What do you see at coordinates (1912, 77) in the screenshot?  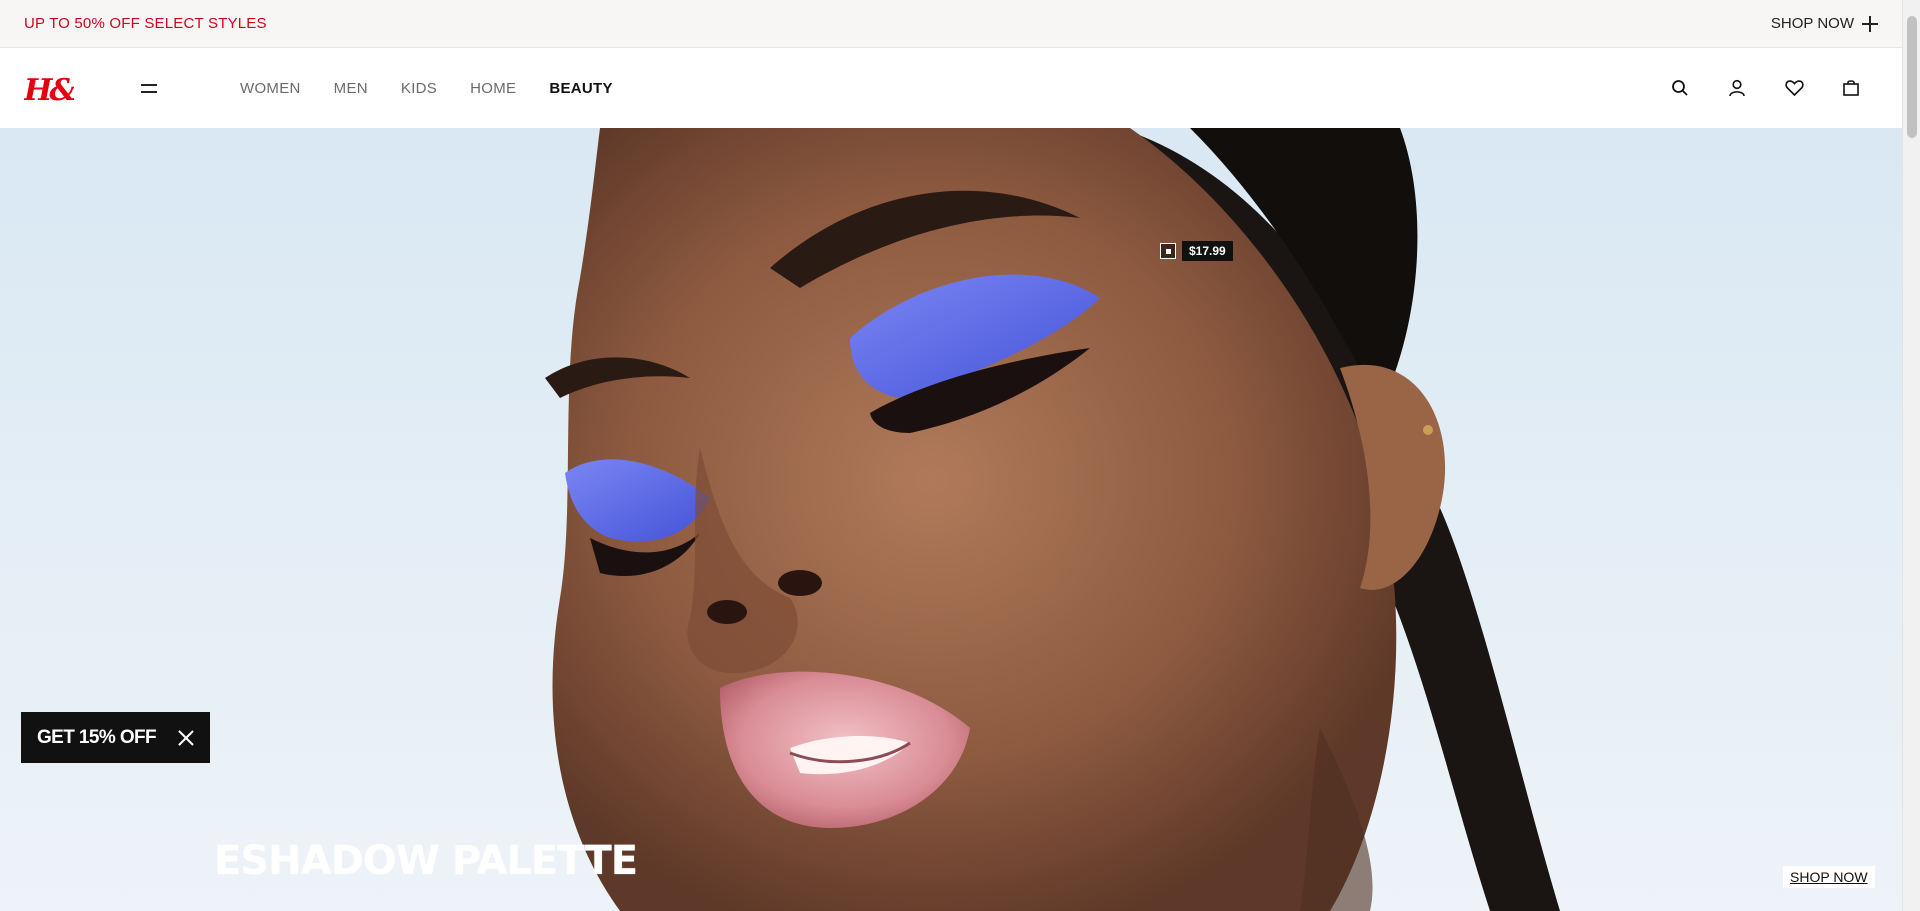 I see `scrollbar-thumb` at bounding box center [1912, 77].